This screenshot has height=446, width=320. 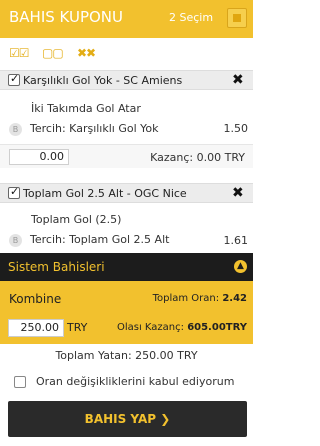 I want to click on bet-header: Toplam Gol 2.5 Alt - OGC Nice ✖, so click(x=126, y=193).